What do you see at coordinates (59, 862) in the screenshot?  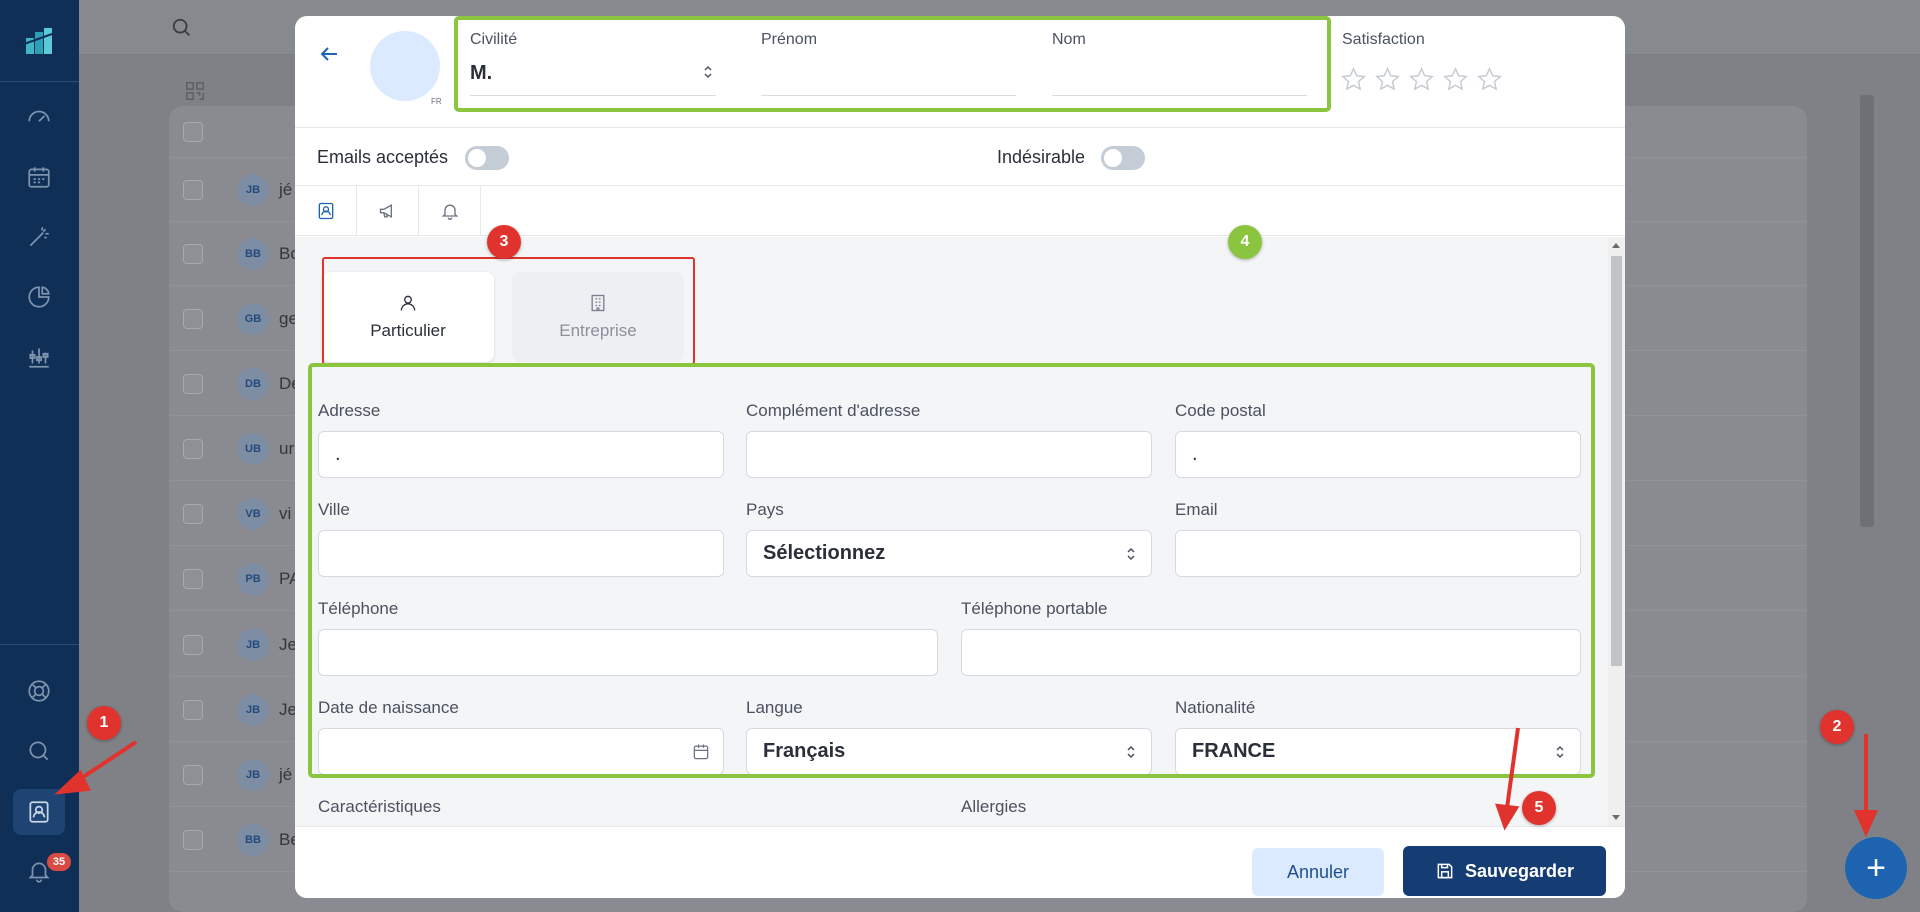 I see `notification-count-badge: 35` at bounding box center [59, 862].